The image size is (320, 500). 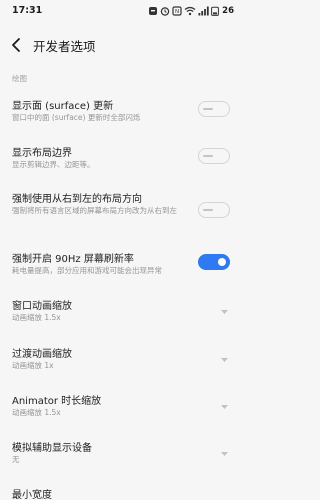 What do you see at coordinates (16, 459) in the screenshot?
I see `setting-description: 无` at bounding box center [16, 459].